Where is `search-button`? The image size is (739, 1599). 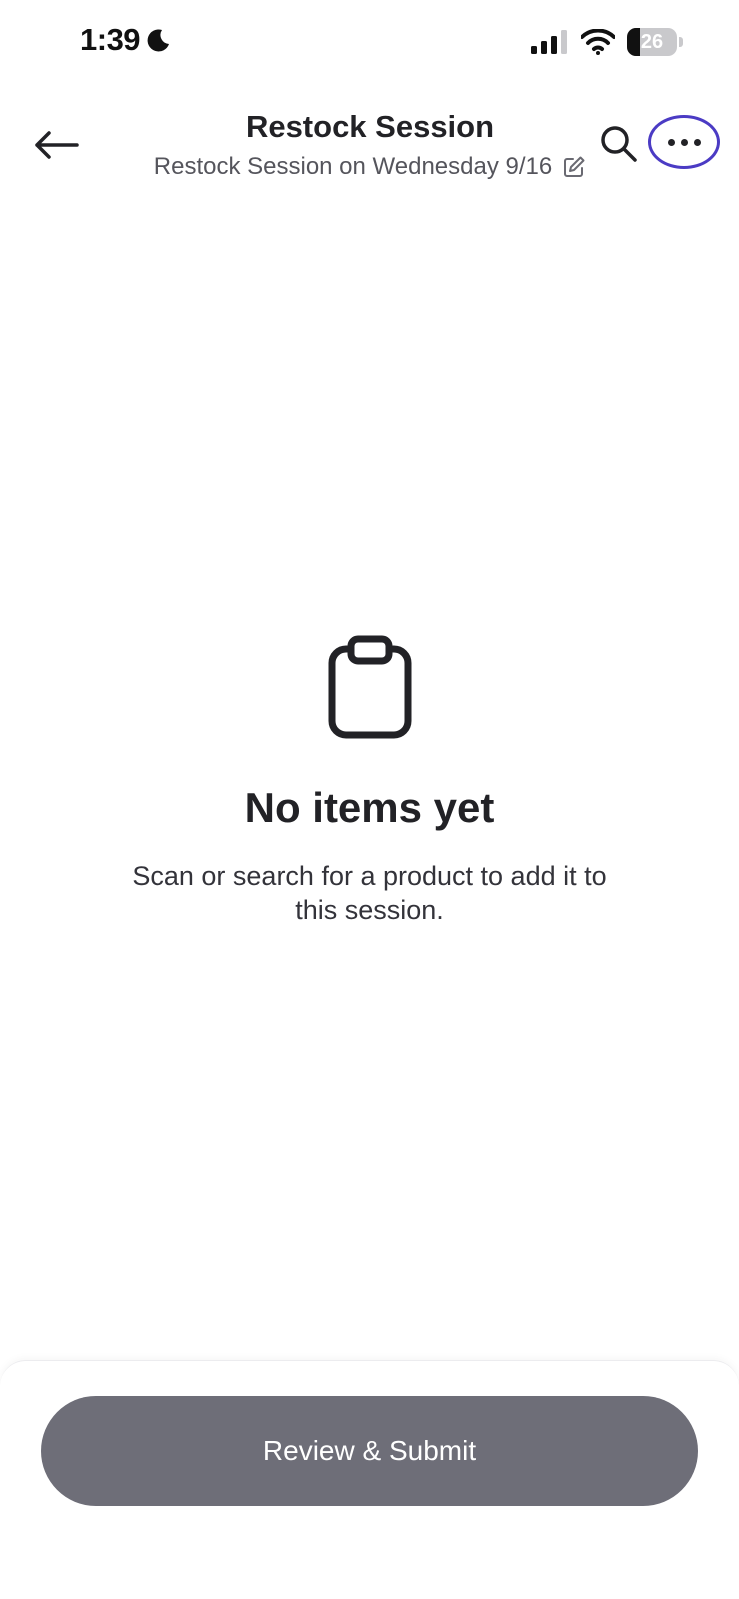
search-button is located at coordinates (619, 144).